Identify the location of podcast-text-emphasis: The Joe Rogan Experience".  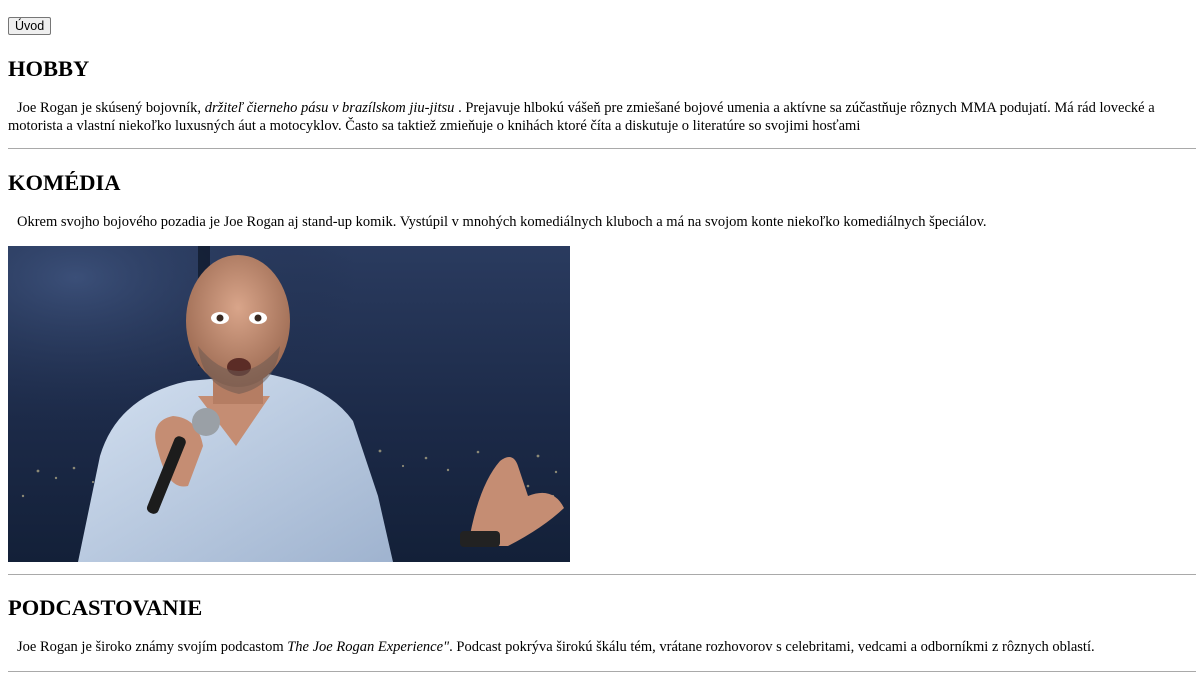
(368, 647).